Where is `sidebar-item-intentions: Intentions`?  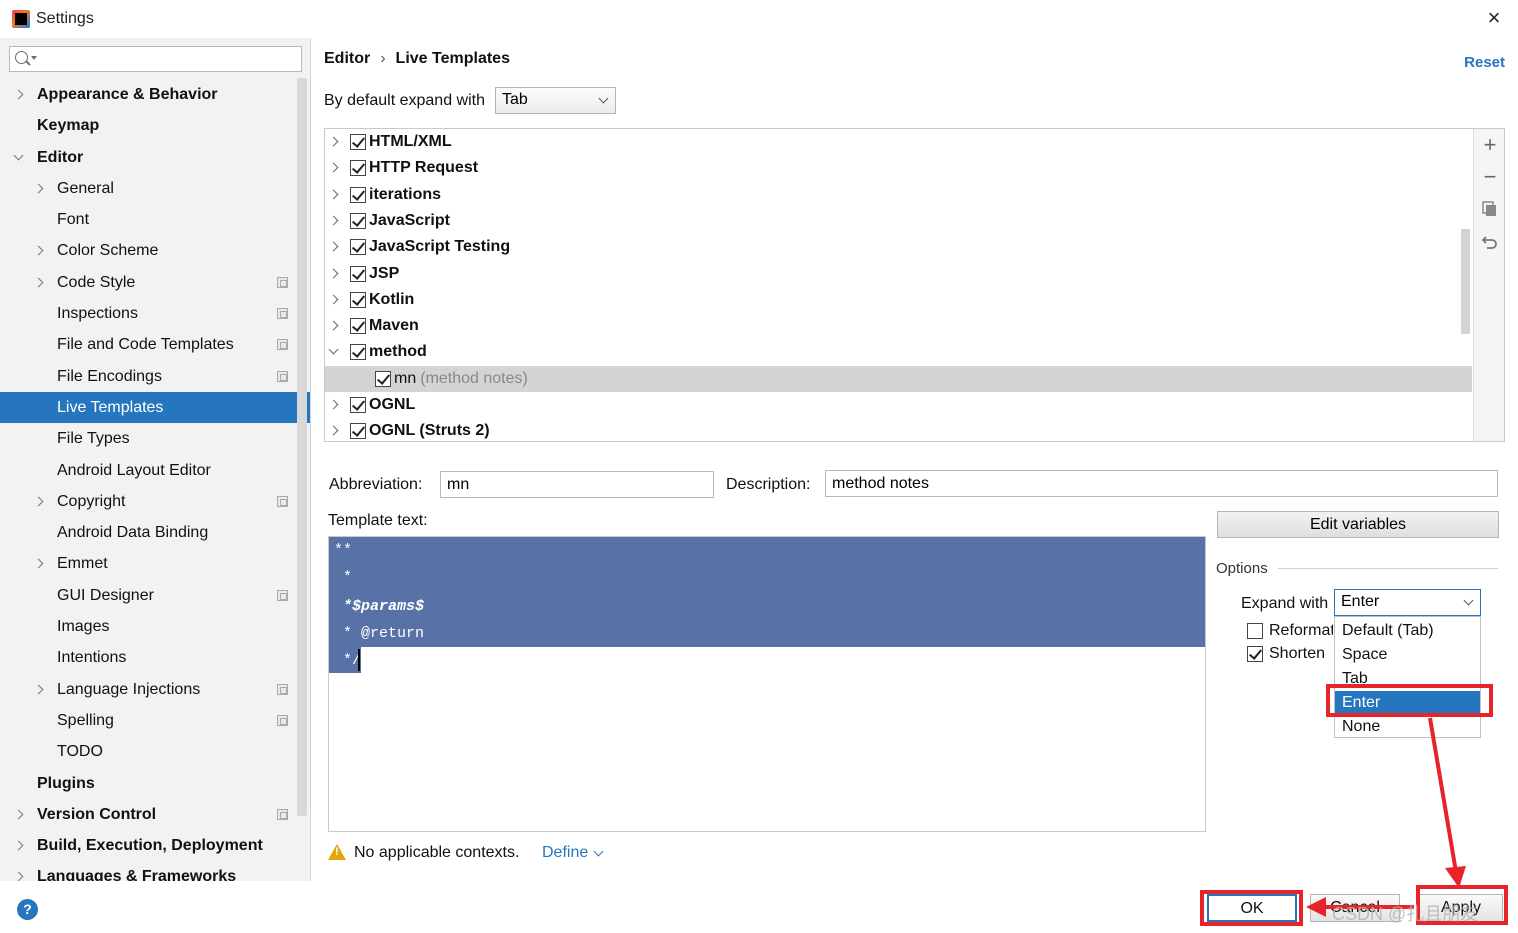 sidebar-item-intentions: Intentions is located at coordinates (155, 657).